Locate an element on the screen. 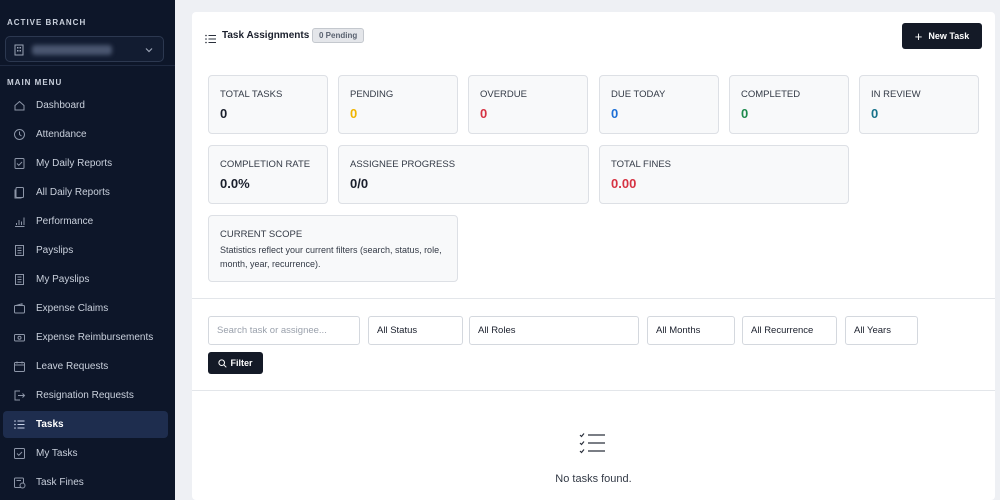 The image size is (1000, 500). sidebar-item-my-daily-reports: My Daily Reports is located at coordinates (85, 163).